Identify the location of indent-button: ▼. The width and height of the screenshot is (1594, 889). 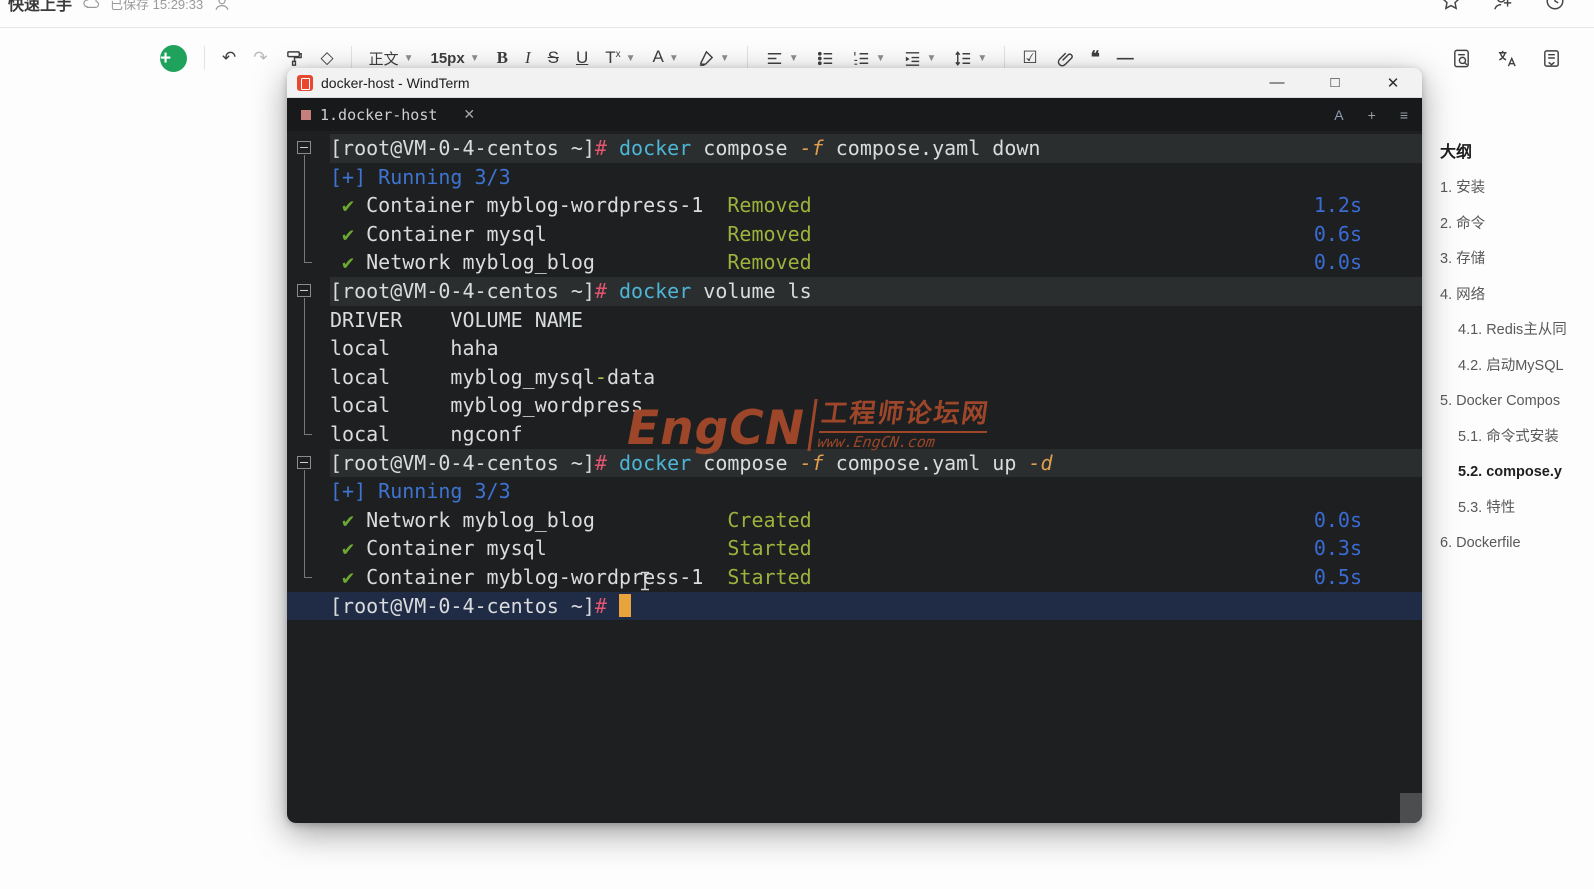
(920, 58).